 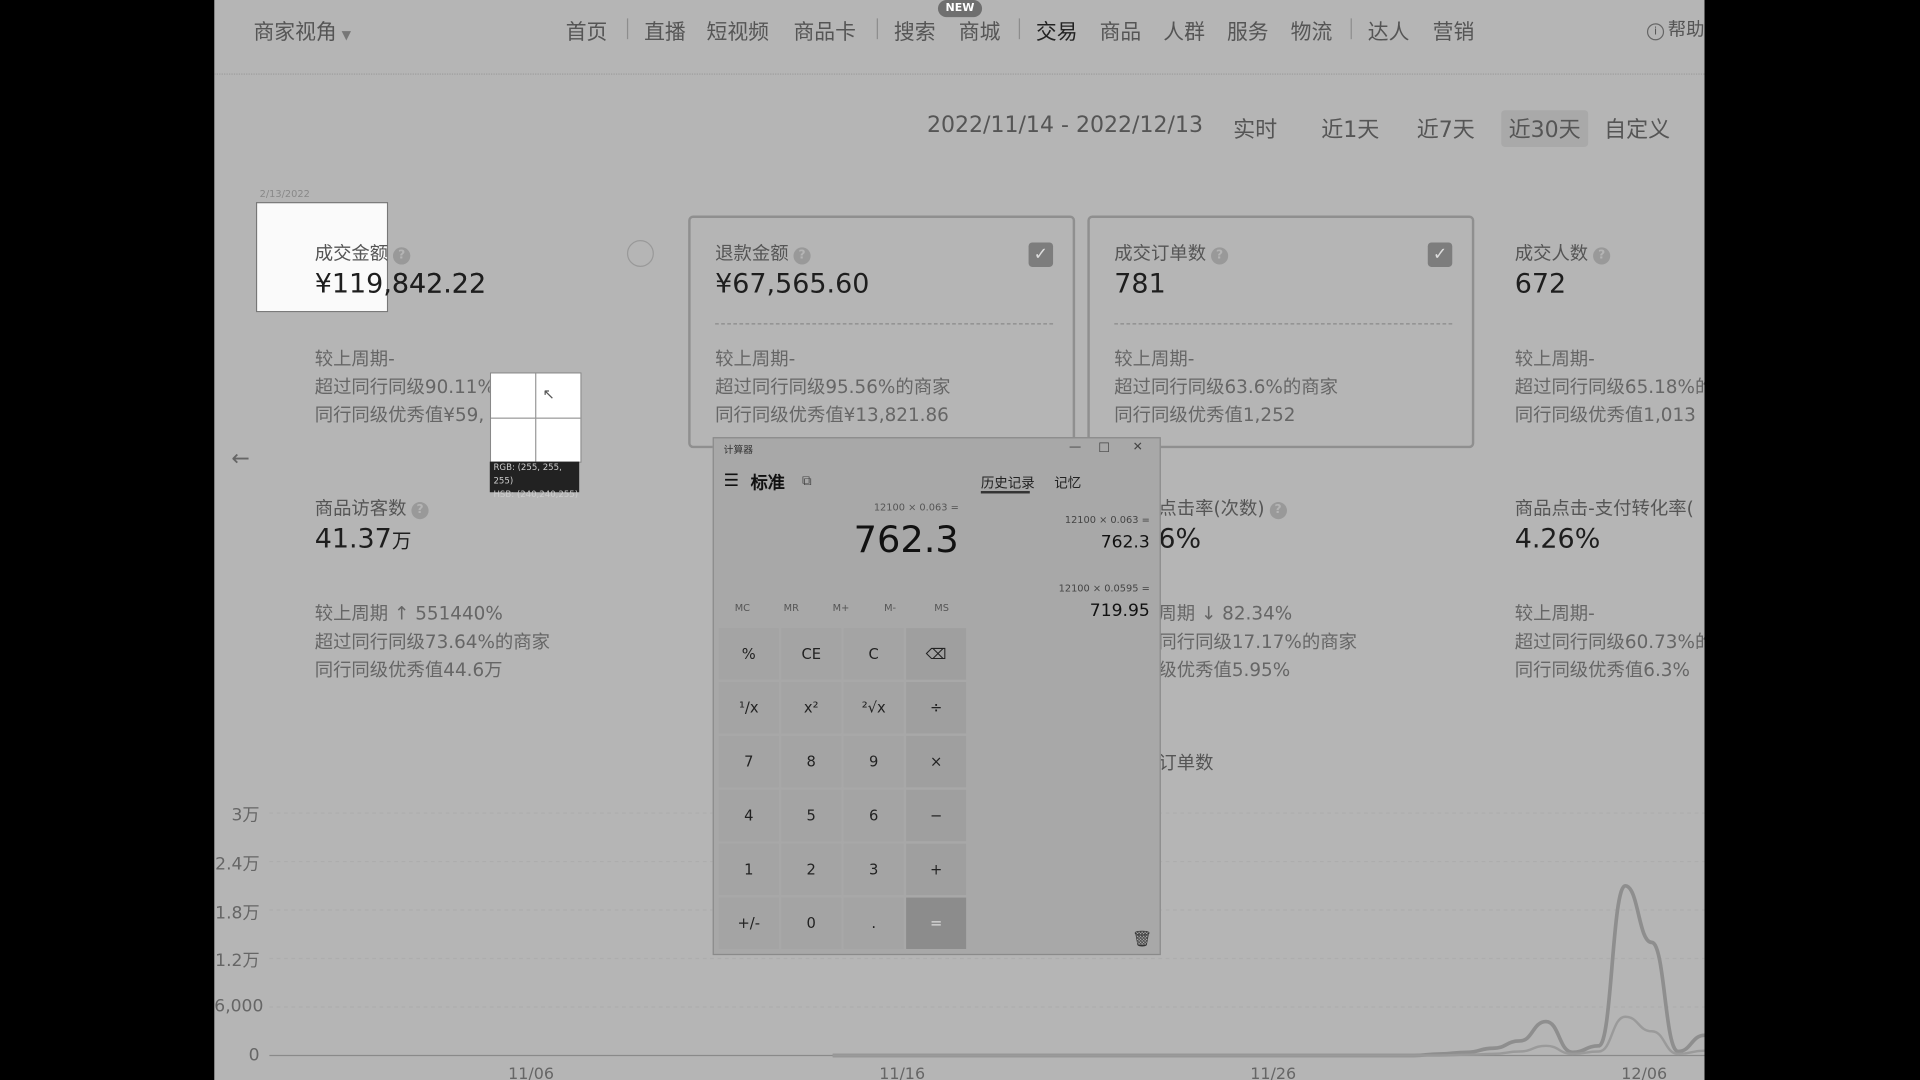 I want to click on brand-label: 商家视角, so click(x=295, y=33).